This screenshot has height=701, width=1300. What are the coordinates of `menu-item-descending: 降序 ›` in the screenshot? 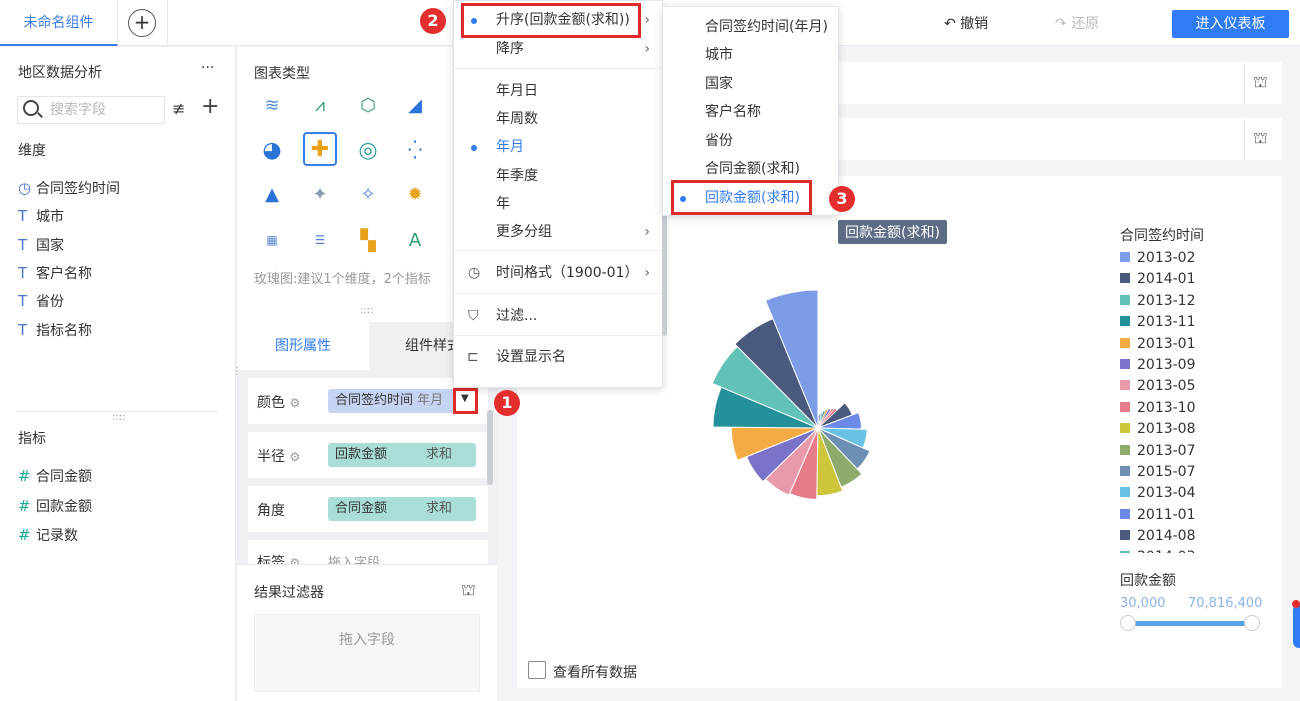 It's located at (558, 49).